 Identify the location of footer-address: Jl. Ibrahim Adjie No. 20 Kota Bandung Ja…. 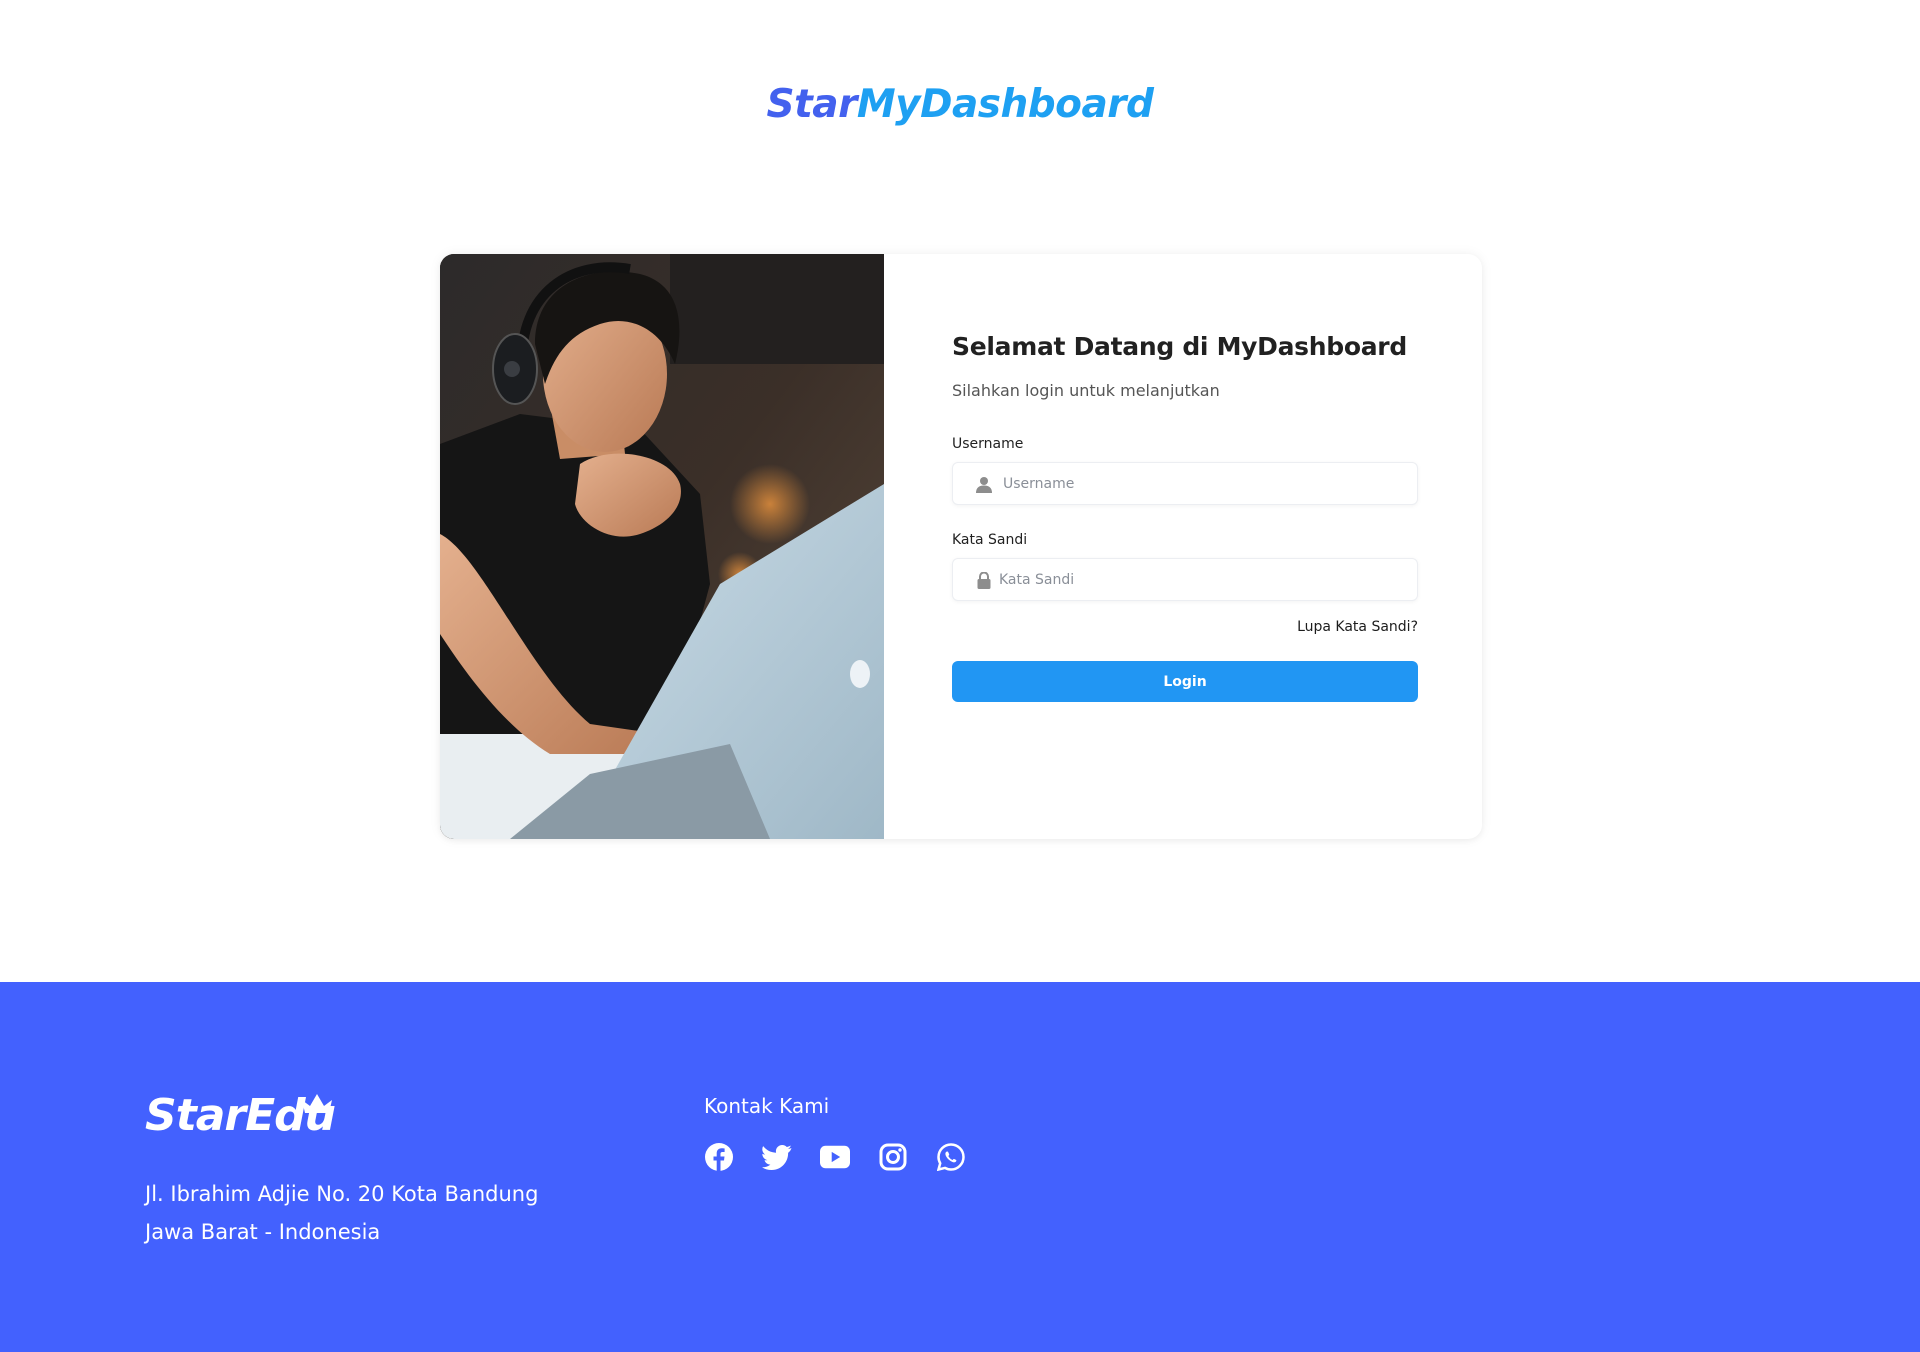
(341, 1213).